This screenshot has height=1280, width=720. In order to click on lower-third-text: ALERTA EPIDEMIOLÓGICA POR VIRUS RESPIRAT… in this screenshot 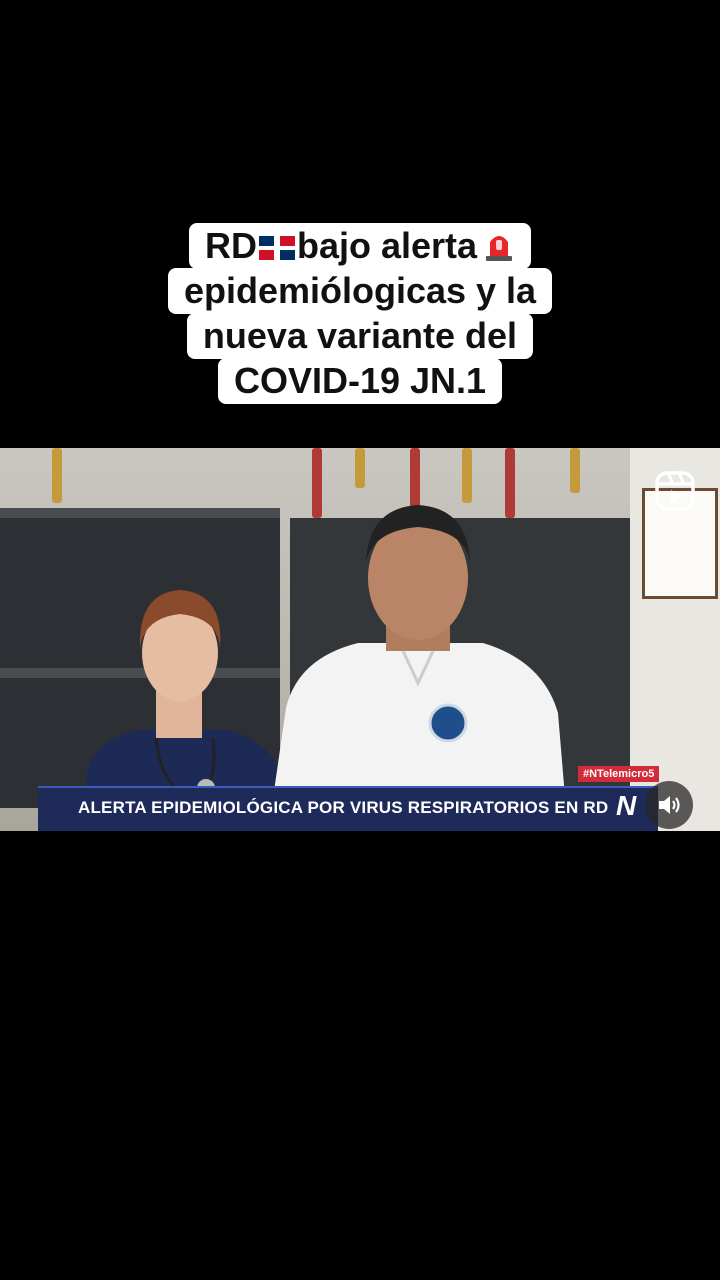, I will do `click(343, 807)`.